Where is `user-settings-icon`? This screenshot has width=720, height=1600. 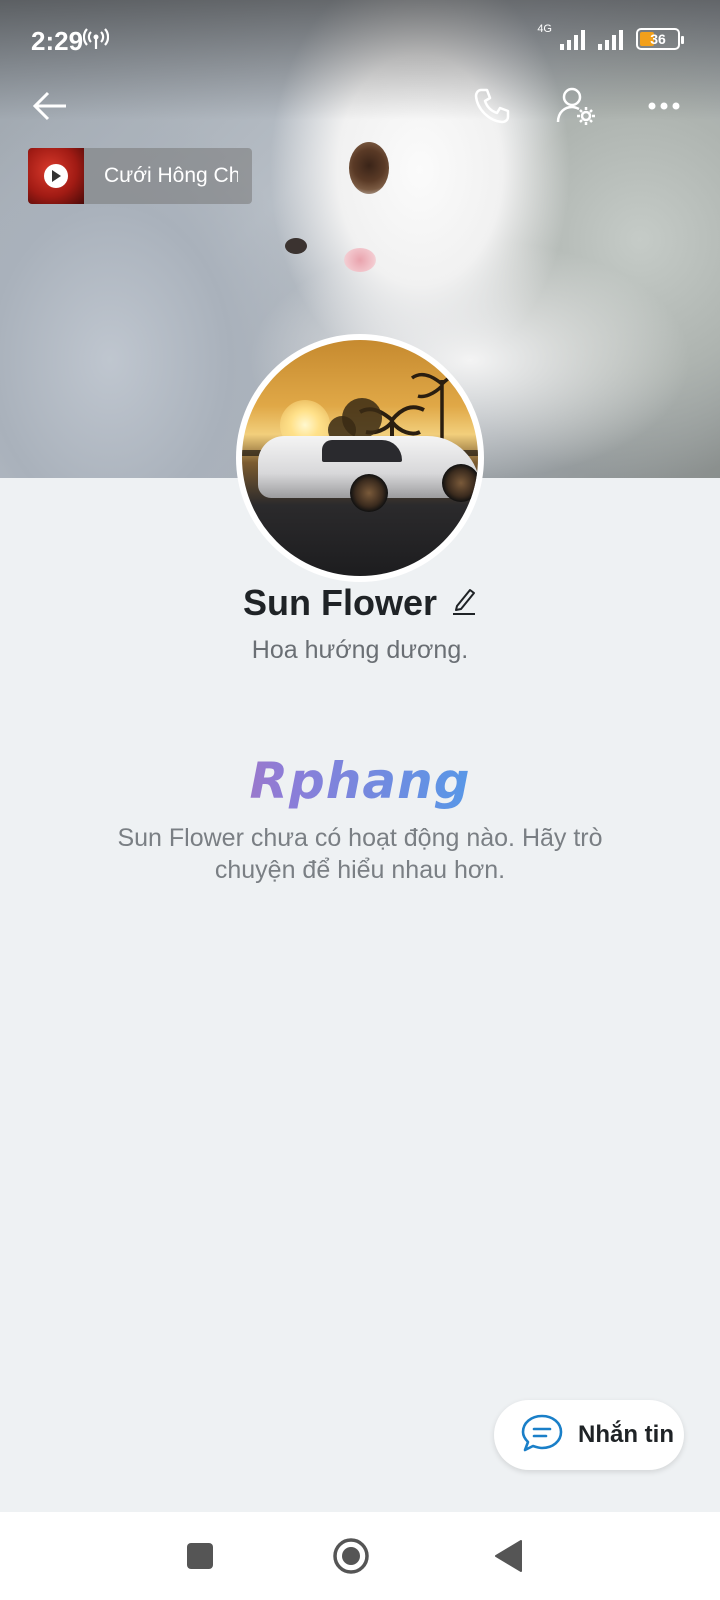 user-settings-icon is located at coordinates (576, 106).